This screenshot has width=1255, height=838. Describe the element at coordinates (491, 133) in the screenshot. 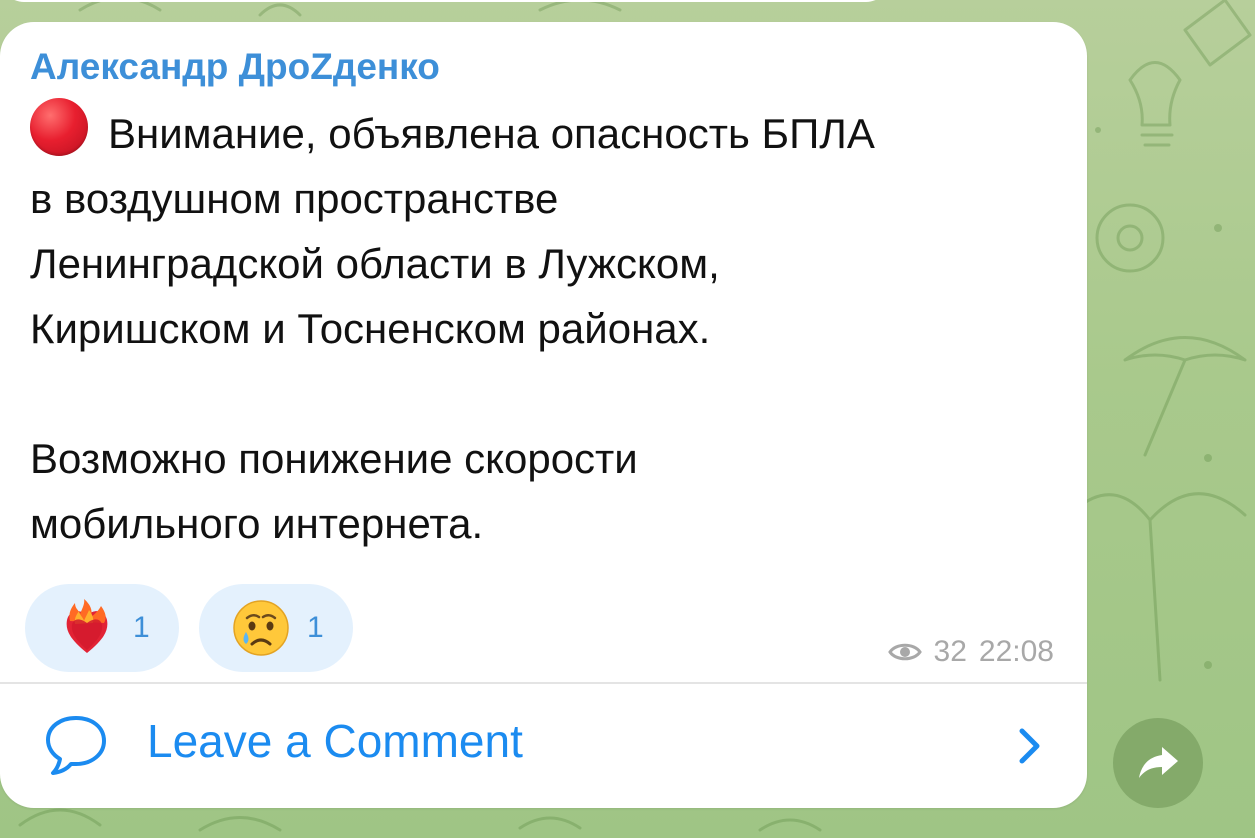

I see `message-line-text: Внимание, объявлена опасность БПЛА` at that location.